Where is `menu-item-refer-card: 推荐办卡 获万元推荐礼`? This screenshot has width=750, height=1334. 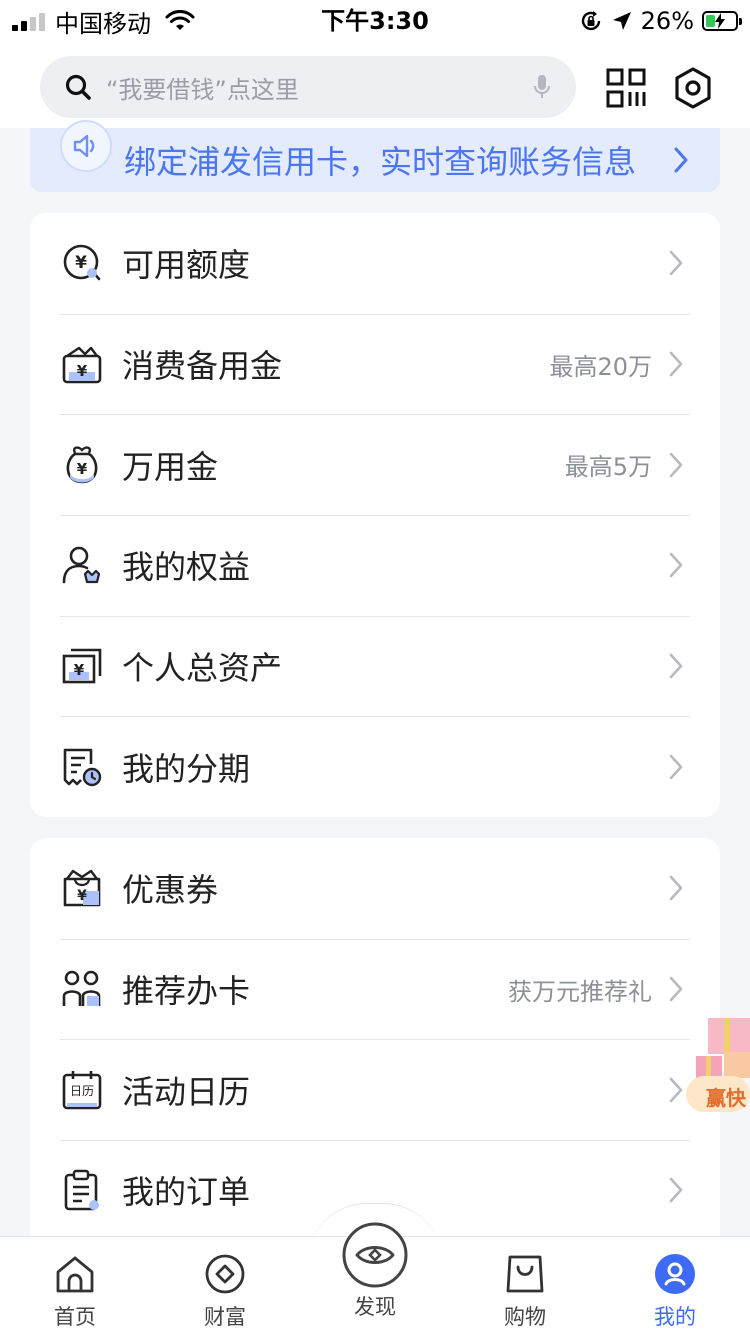 menu-item-refer-card: 推荐办卡 获万元推荐礼 is located at coordinates (375, 989).